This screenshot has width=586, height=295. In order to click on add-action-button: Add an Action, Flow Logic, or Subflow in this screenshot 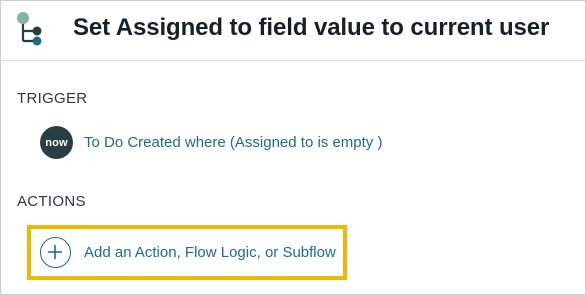, I will do `click(187, 252)`.